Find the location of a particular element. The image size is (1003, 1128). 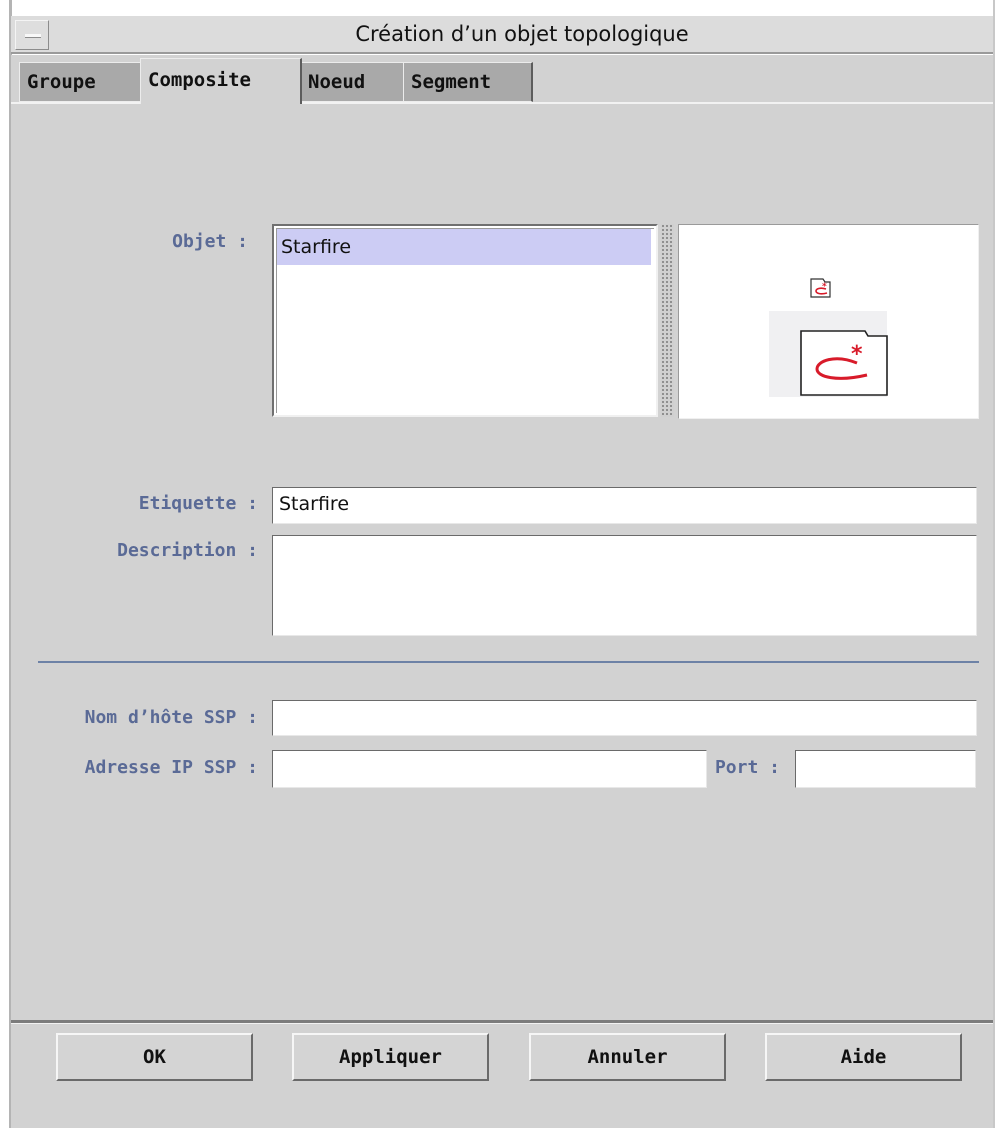

icon-preview: * * is located at coordinates (828, 321).